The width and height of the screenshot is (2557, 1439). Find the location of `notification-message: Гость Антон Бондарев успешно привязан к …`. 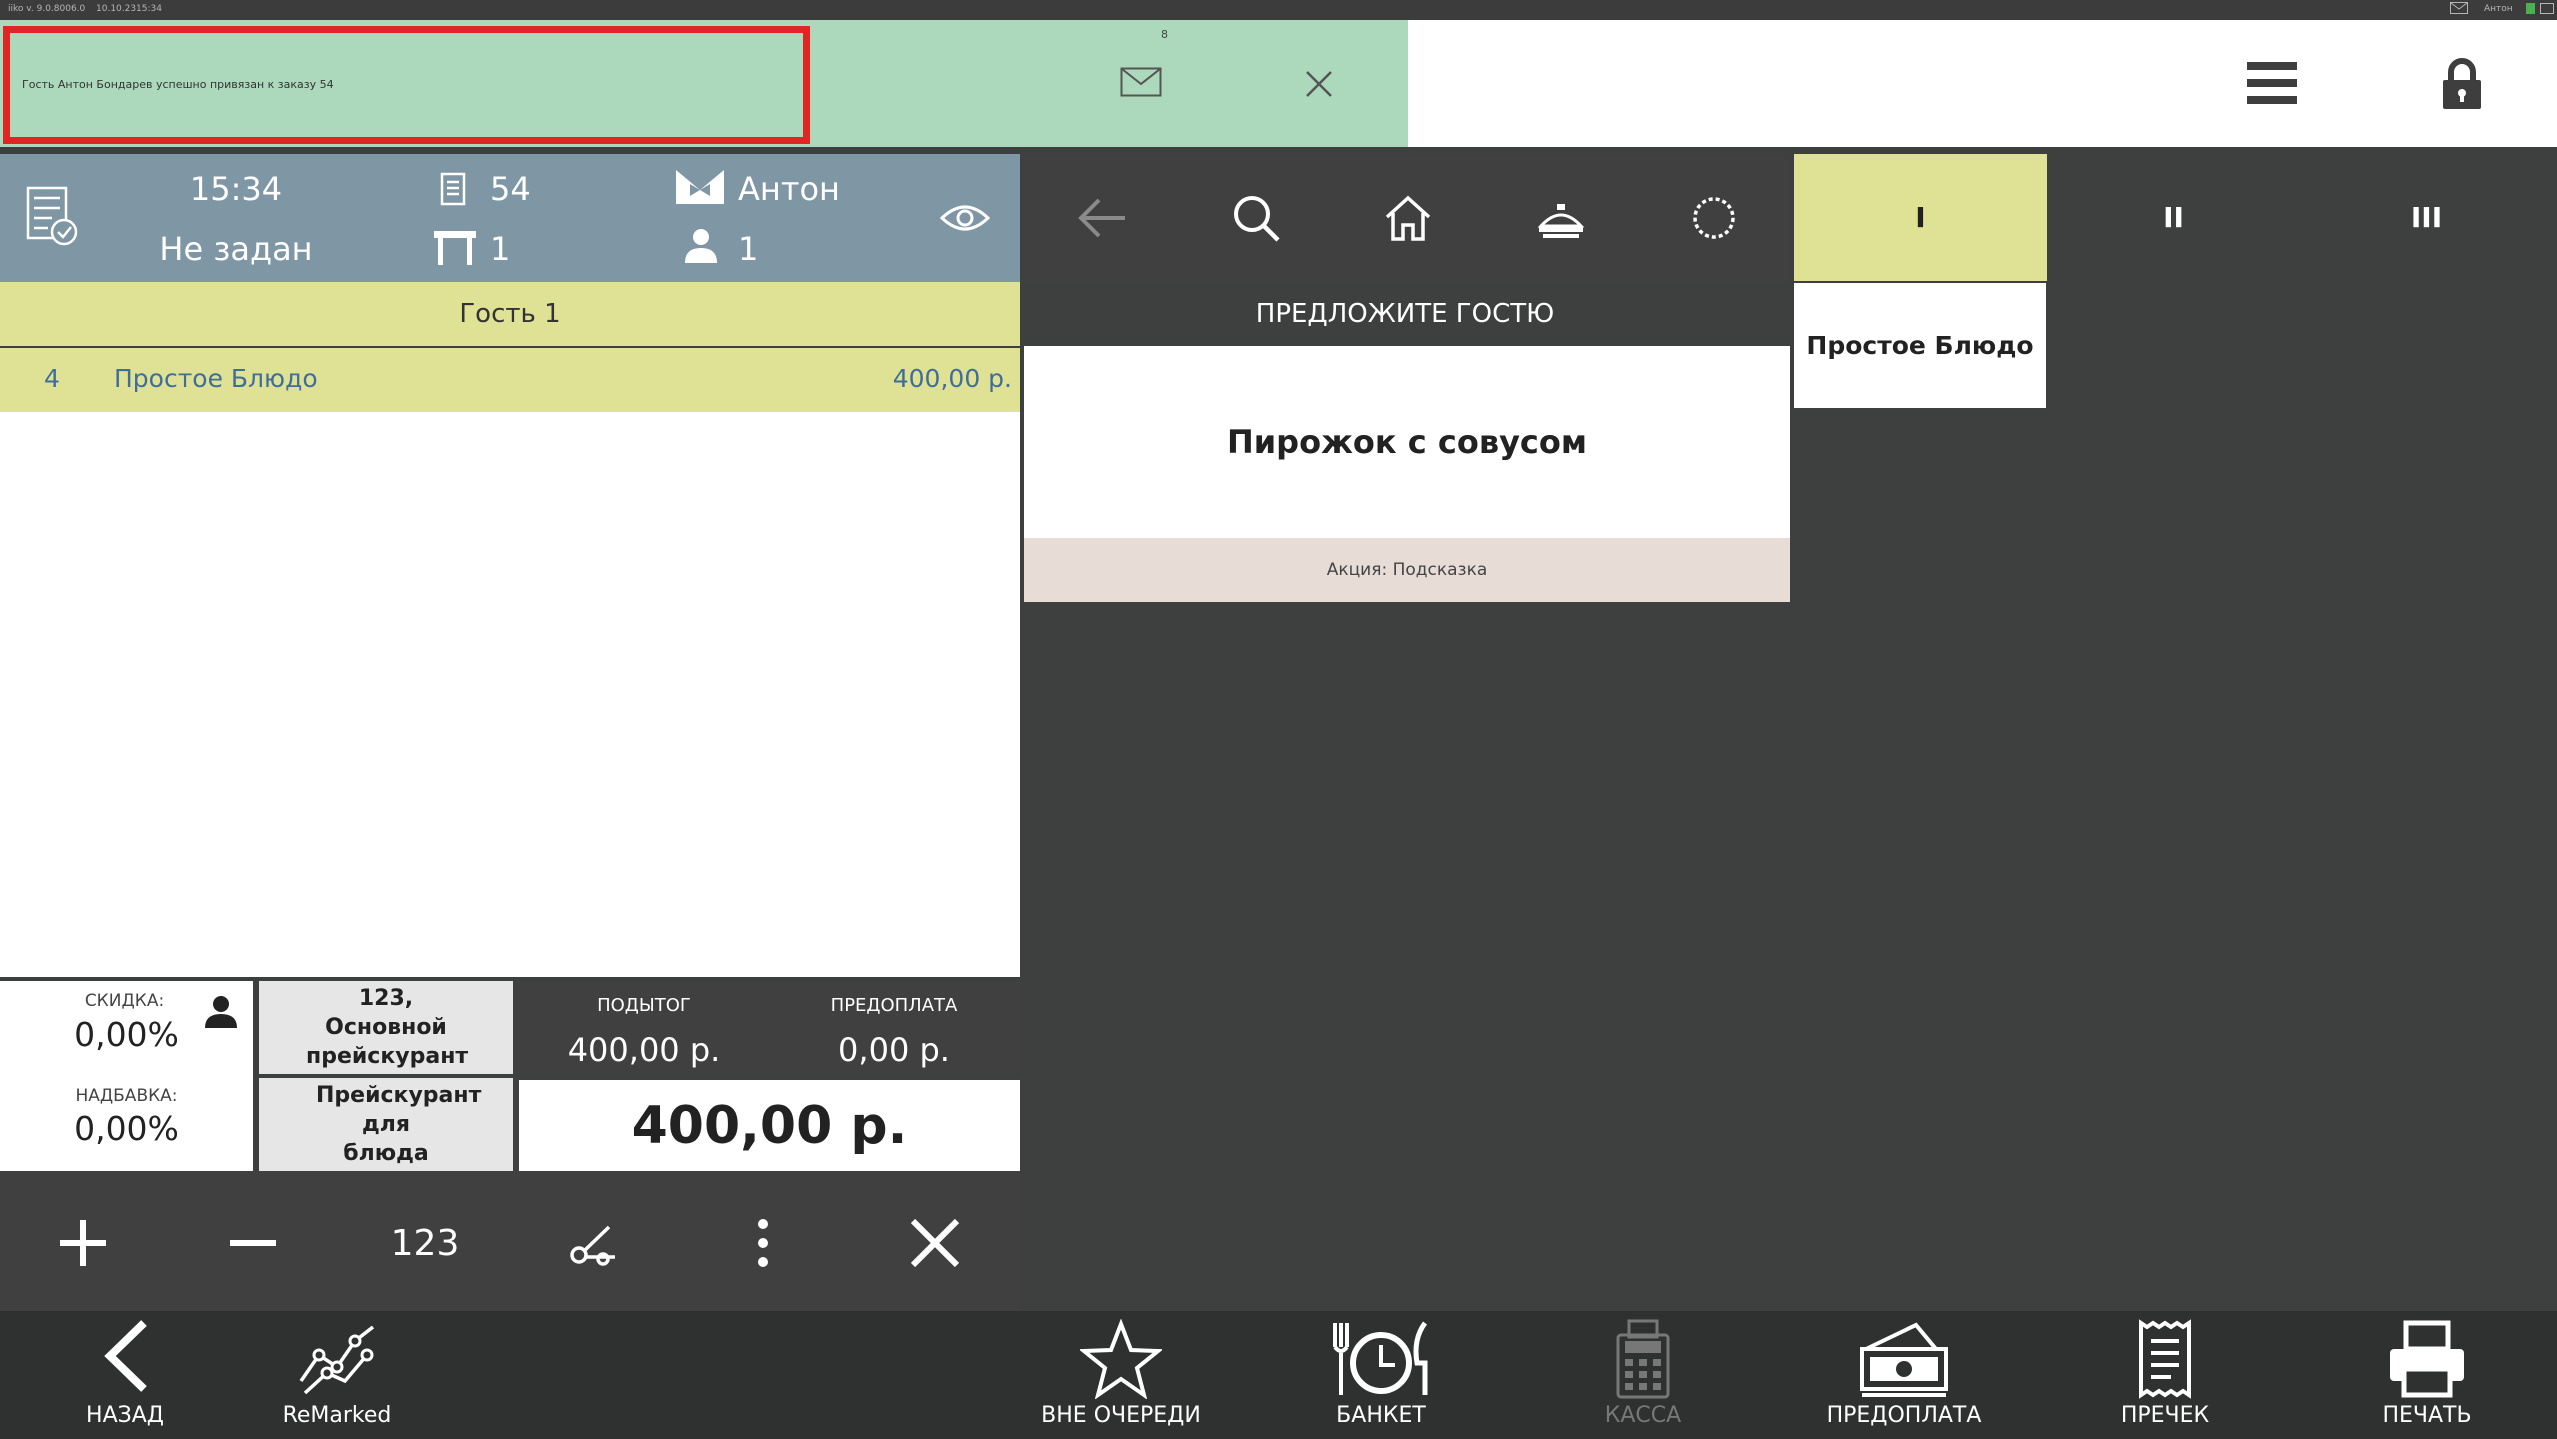

notification-message: Гость Антон Бондарев успешно привязан к … is located at coordinates (178, 84).